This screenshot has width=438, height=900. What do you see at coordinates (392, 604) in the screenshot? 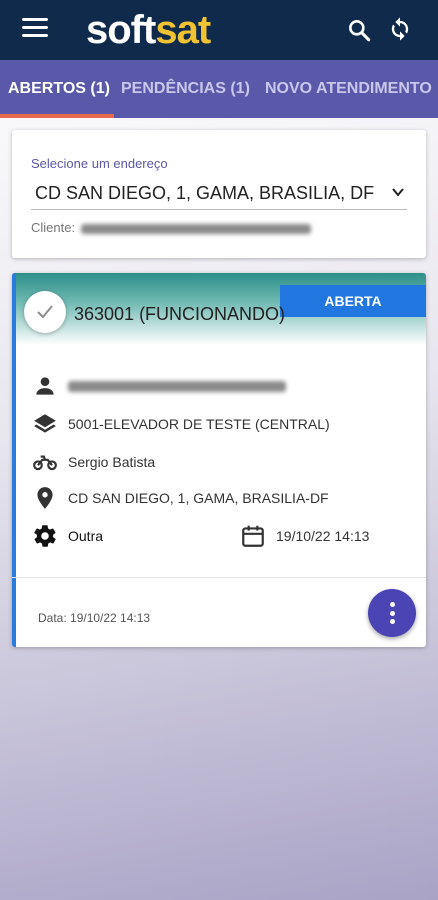
I see `more-vert-icon` at bounding box center [392, 604].